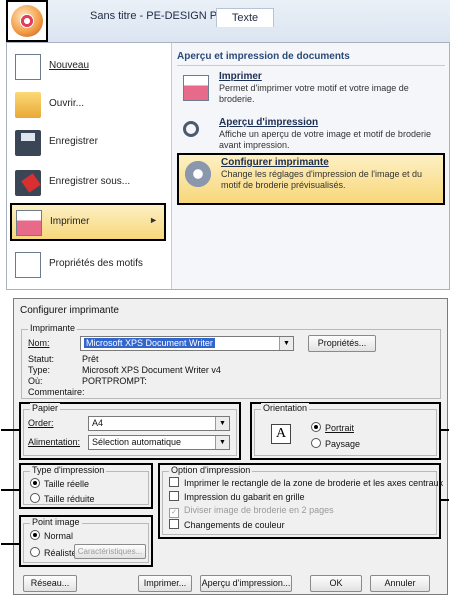  What do you see at coordinates (28, 265) in the screenshot?
I see `properties-icon` at bounding box center [28, 265].